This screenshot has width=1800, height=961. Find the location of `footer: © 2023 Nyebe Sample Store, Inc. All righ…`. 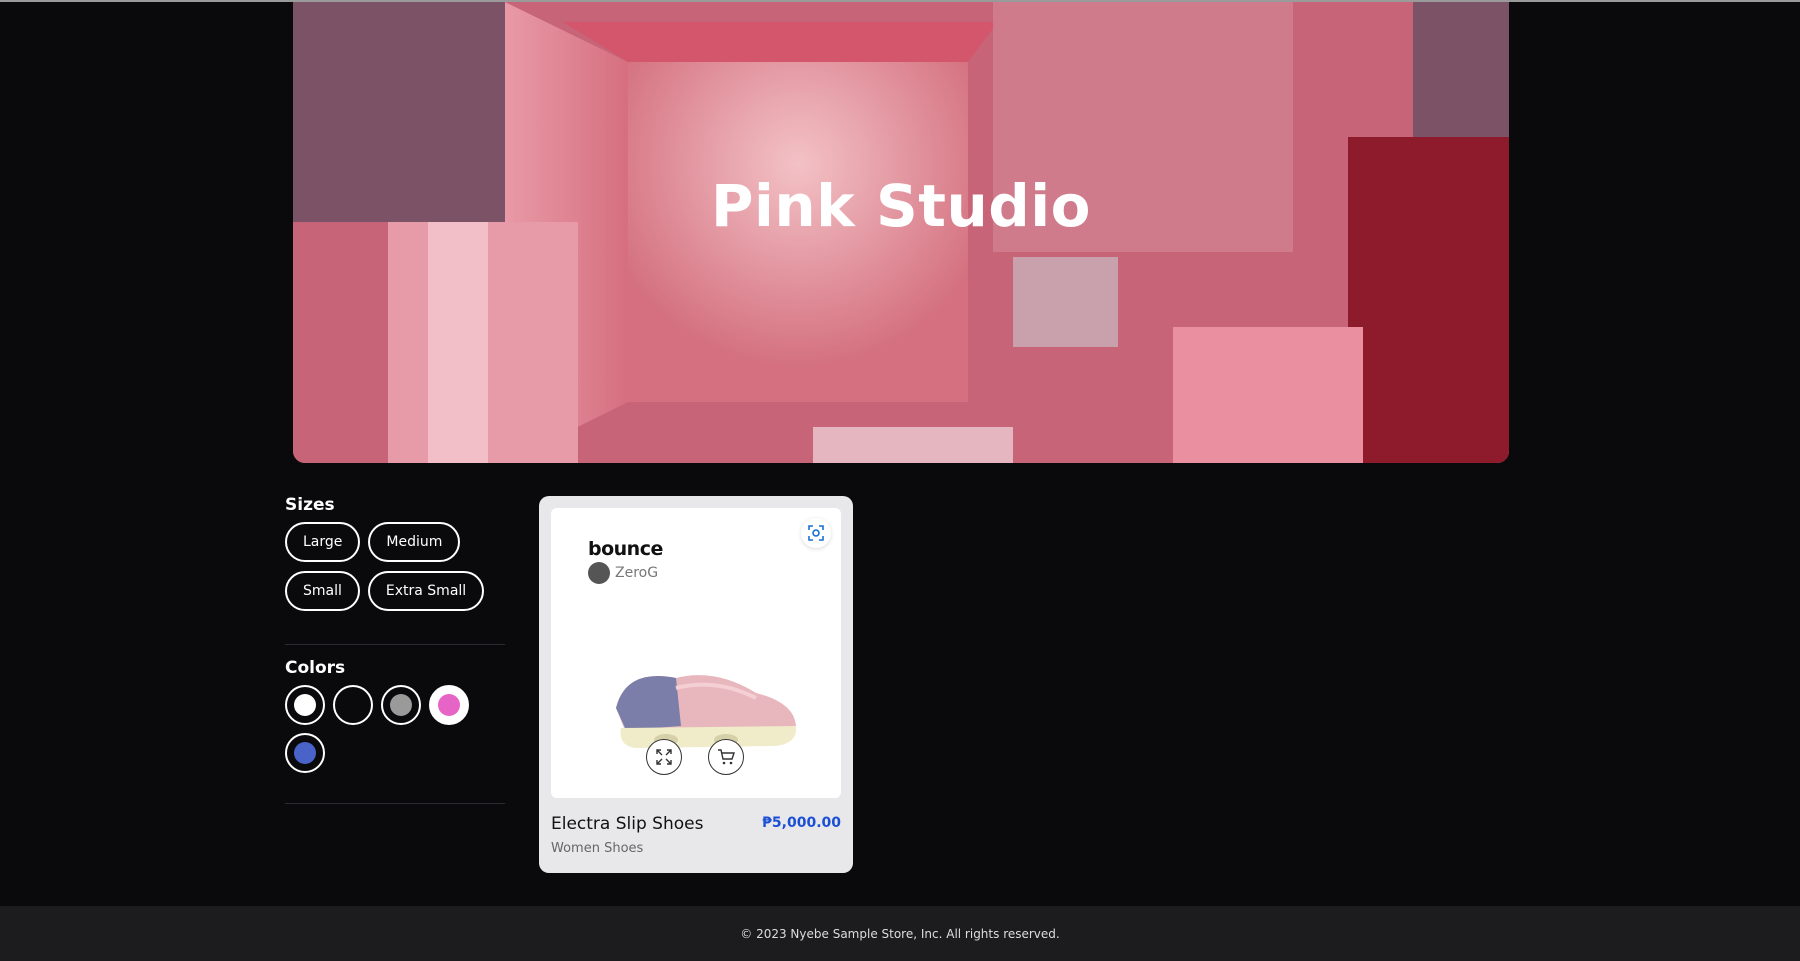

footer: © 2023 Nyebe Sample Store, Inc. All righ… is located at coordinates (900, 933).